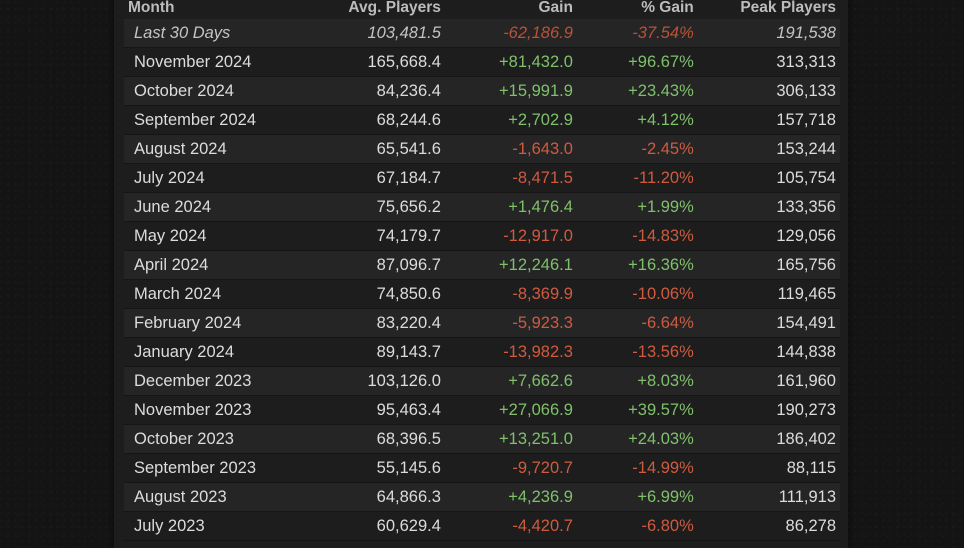 The width and height of the screenshot is (964, 548). What do you see at coordinates (216, 9) in the screenshot?
I see `column-header-month: Month` at bounding box center [216, 9].